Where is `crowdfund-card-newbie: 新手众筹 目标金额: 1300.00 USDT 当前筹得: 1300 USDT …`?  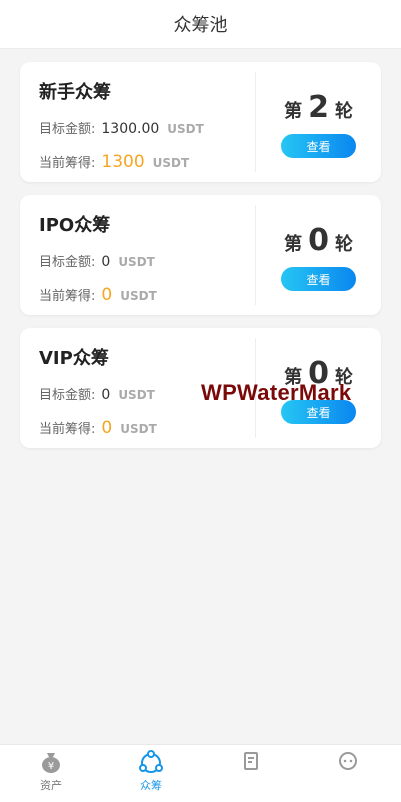
crowdfund-card-newbie: 新手众筹 目标金额: 1300.00 USDT 当前筹得: 1300 USDT … is located at coordinates (200, 122).